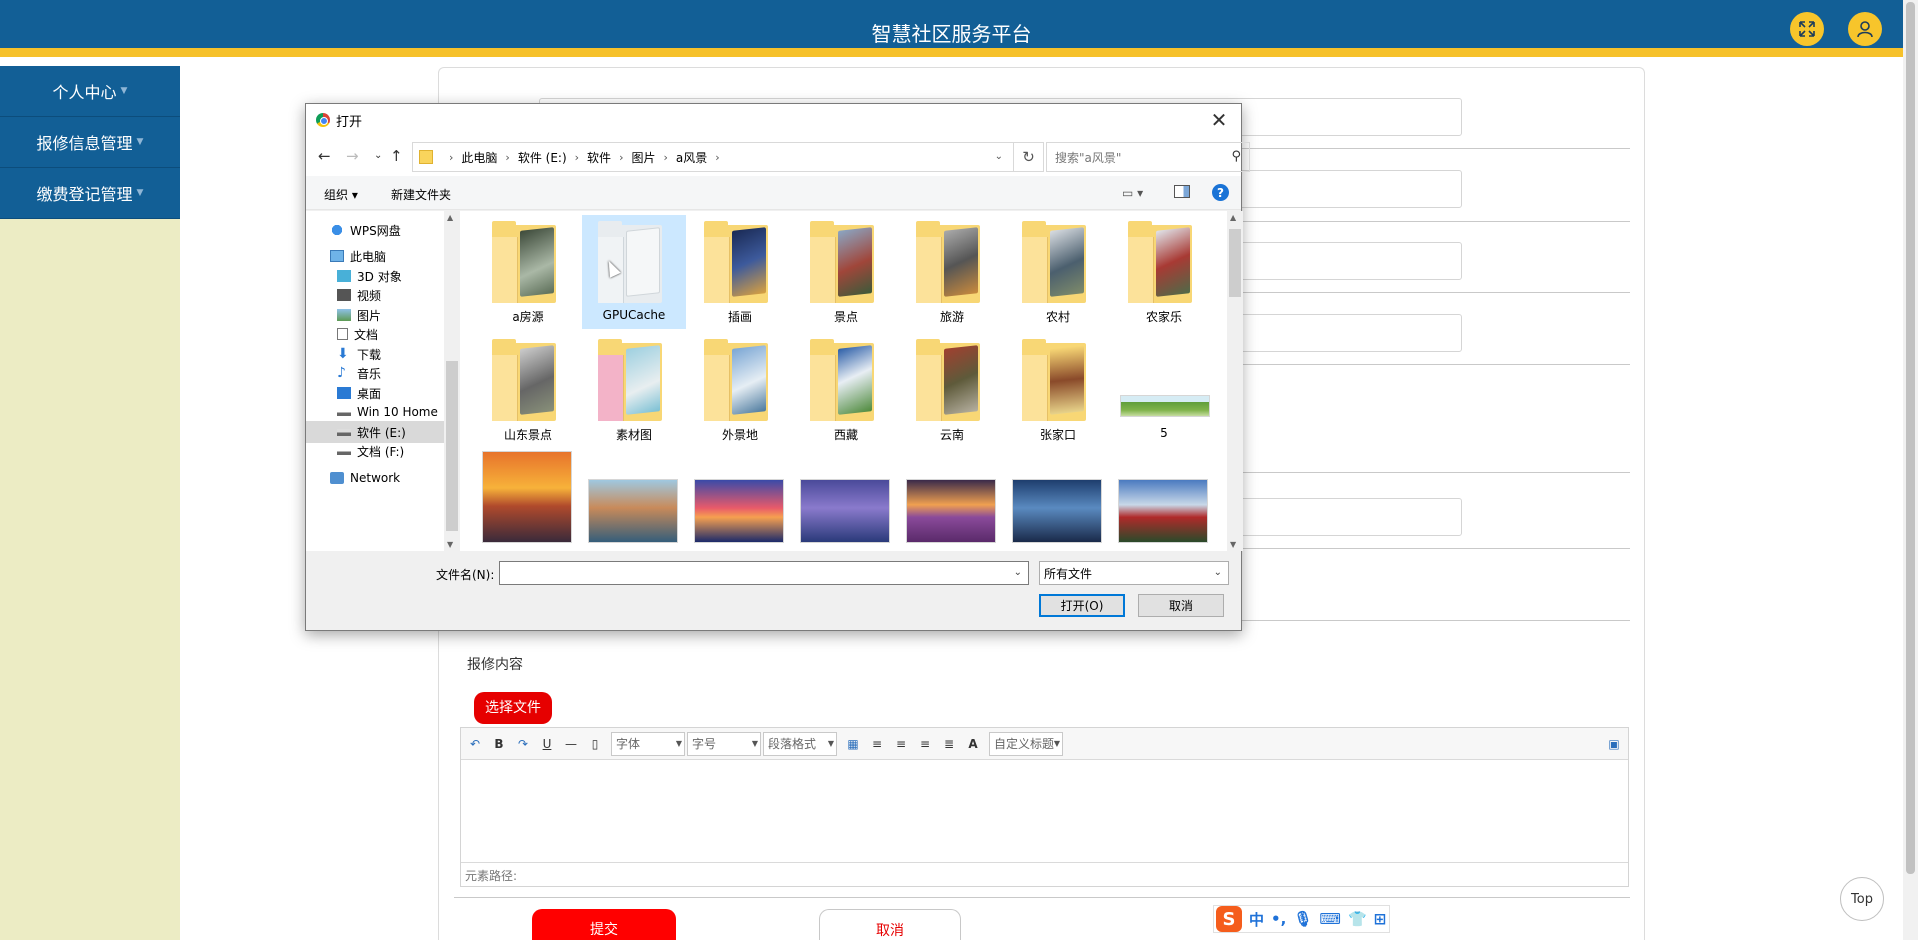 The height and width of the screenshot is (940, 1918). I want to click on sidebar-item-profile: 个人中心 ▼, so click(90, 91).